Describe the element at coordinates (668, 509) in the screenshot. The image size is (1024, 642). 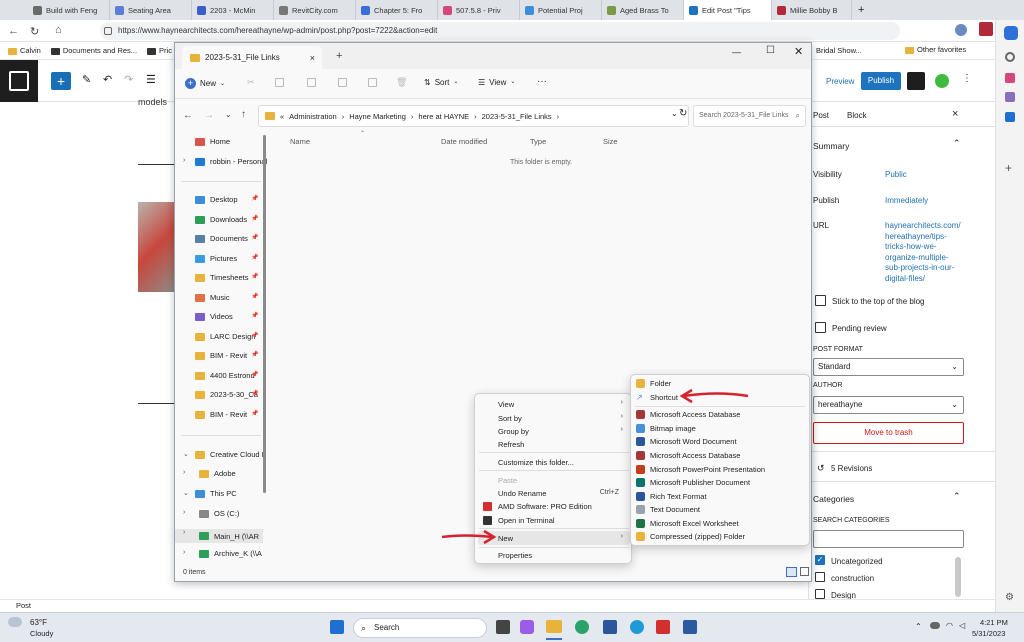
I see `new-menu-item: Text Document` at that location.